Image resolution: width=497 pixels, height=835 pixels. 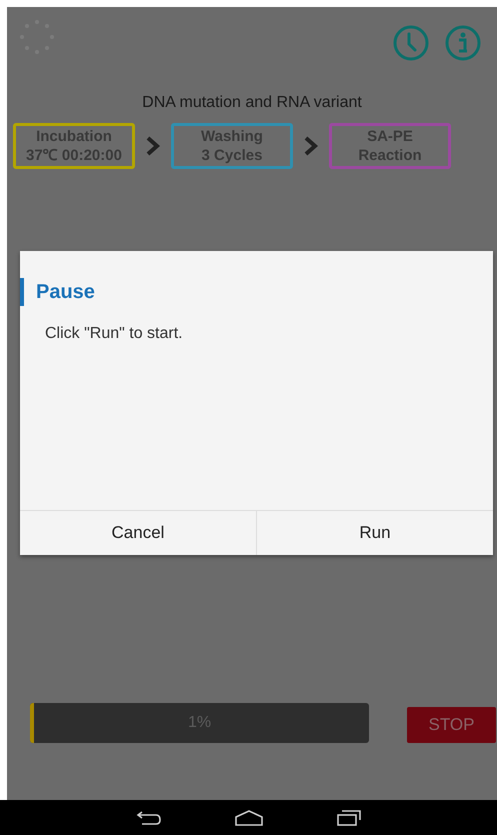 I want to click on dialog-message: Click "Run" to start., so click(x=114, y=333).